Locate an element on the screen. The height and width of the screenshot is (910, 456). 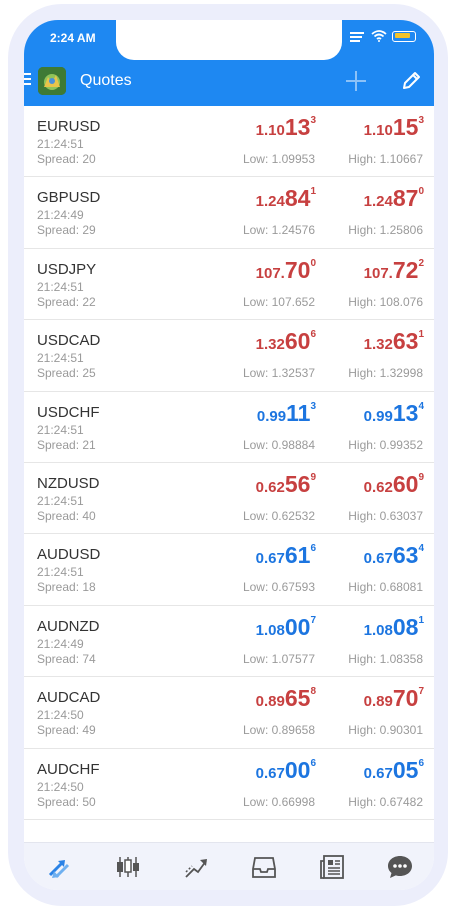
ask-price: 1.08081 is located at coordinates (394, 627).